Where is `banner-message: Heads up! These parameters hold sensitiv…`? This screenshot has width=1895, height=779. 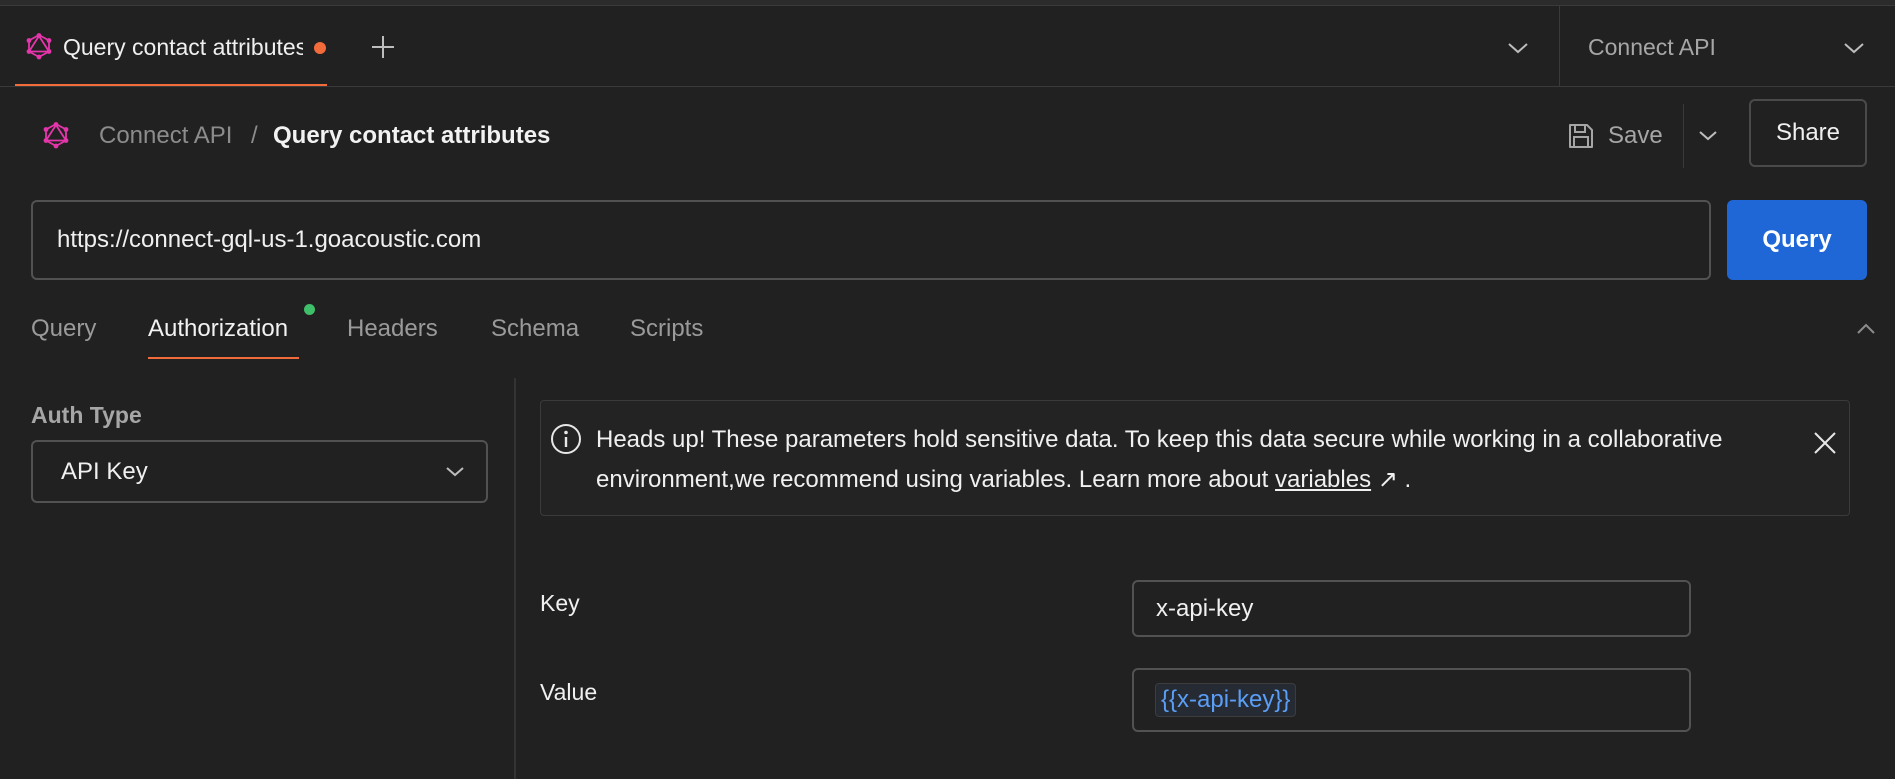 banner-message: Heads up! These parameters hold sensitiv… is located at coordinates (1196, 460).